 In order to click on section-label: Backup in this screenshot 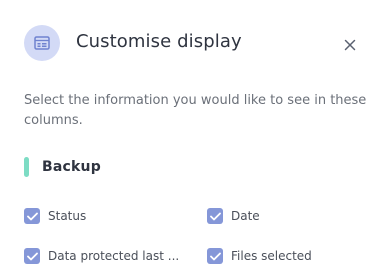, I will do `click(71, 167)`.